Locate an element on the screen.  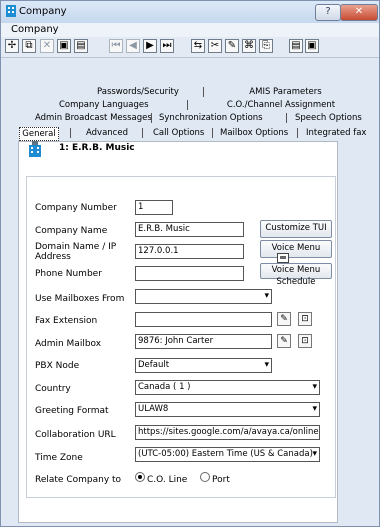
phone-number-label: Phone Number is located at coordinates (68, 274).